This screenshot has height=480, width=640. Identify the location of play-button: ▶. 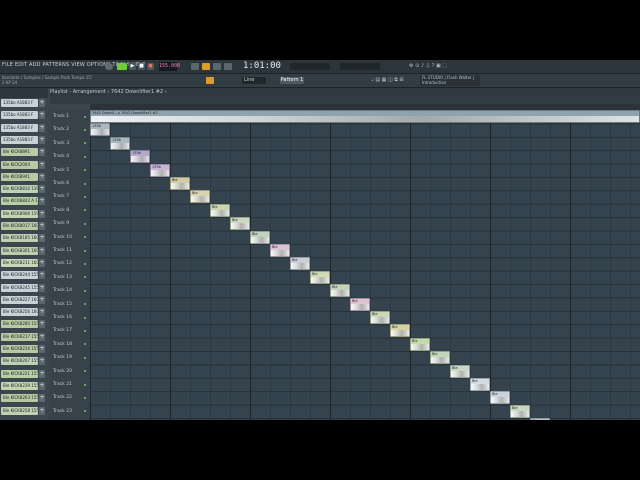
(132, 66).